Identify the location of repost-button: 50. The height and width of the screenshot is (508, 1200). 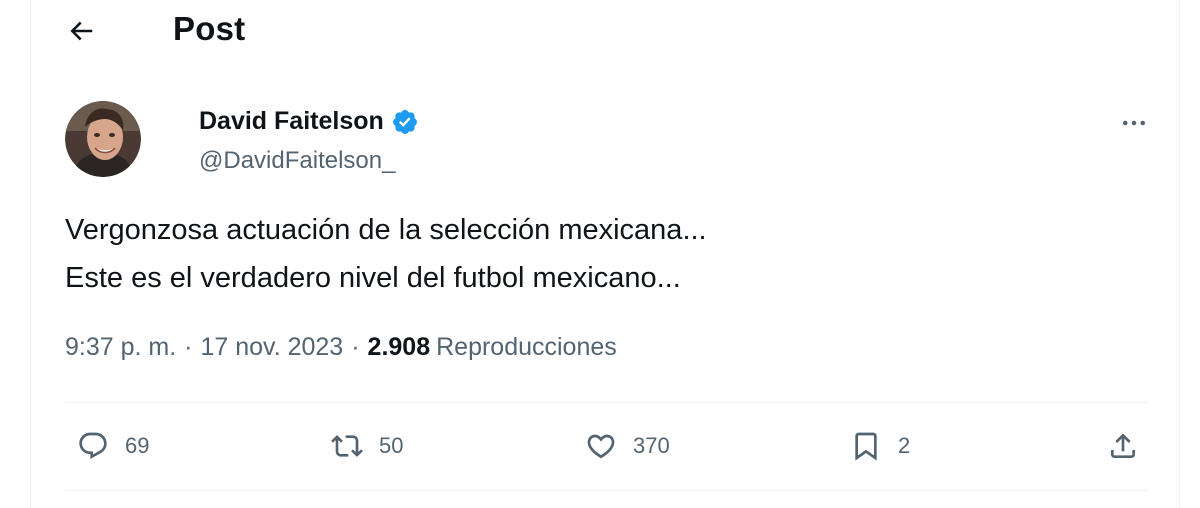
(365, 446).